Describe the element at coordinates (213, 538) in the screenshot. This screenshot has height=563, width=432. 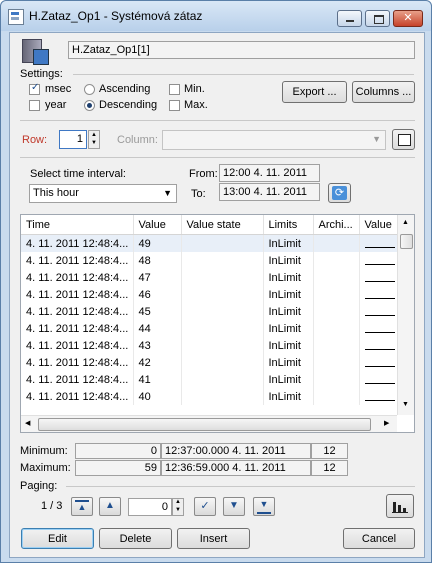
I see `insert-button: Insert` at that location.